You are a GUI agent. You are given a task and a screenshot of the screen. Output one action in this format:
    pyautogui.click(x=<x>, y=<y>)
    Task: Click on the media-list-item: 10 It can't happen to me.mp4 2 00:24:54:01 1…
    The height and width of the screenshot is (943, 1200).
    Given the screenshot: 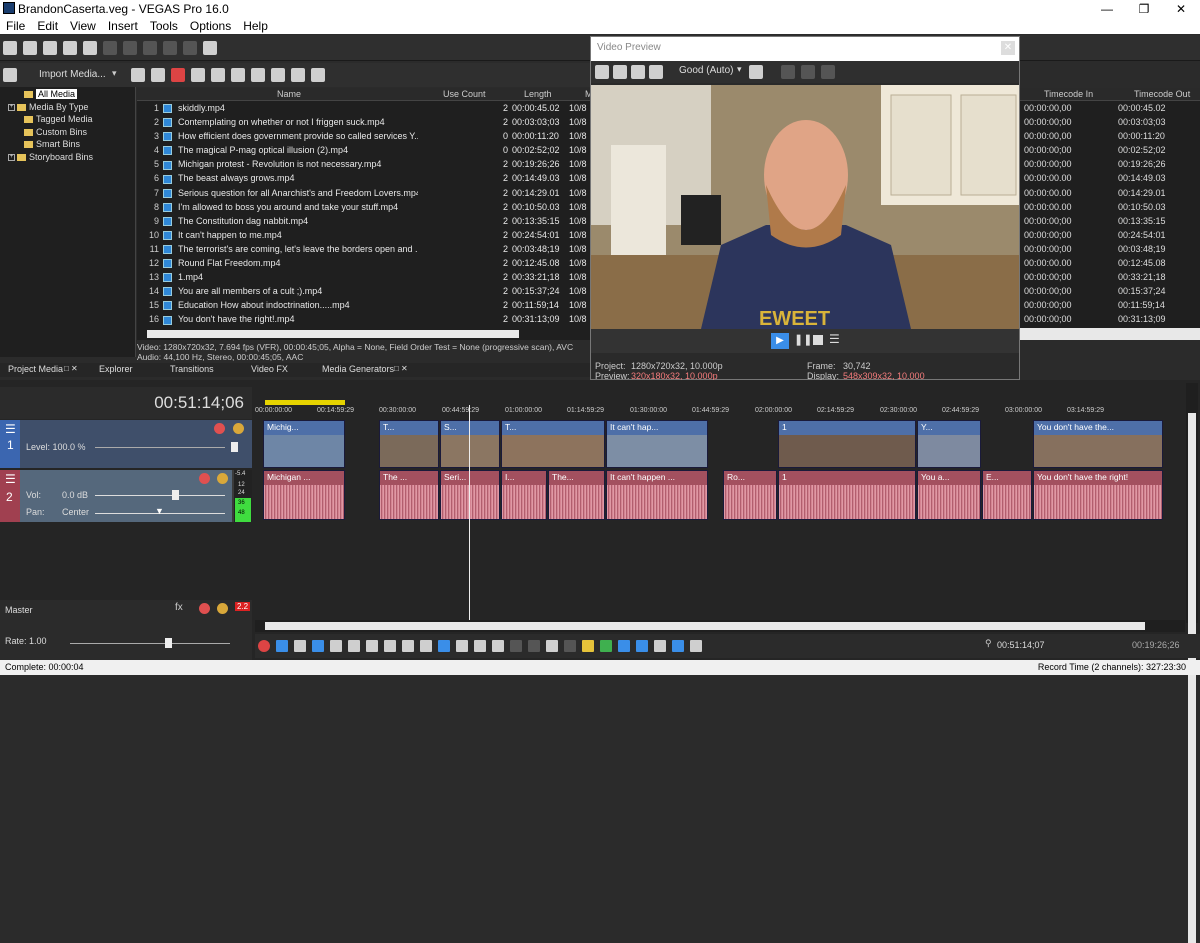 What is the action you would take?
    pyautogui.click(x=363, y=235)
    